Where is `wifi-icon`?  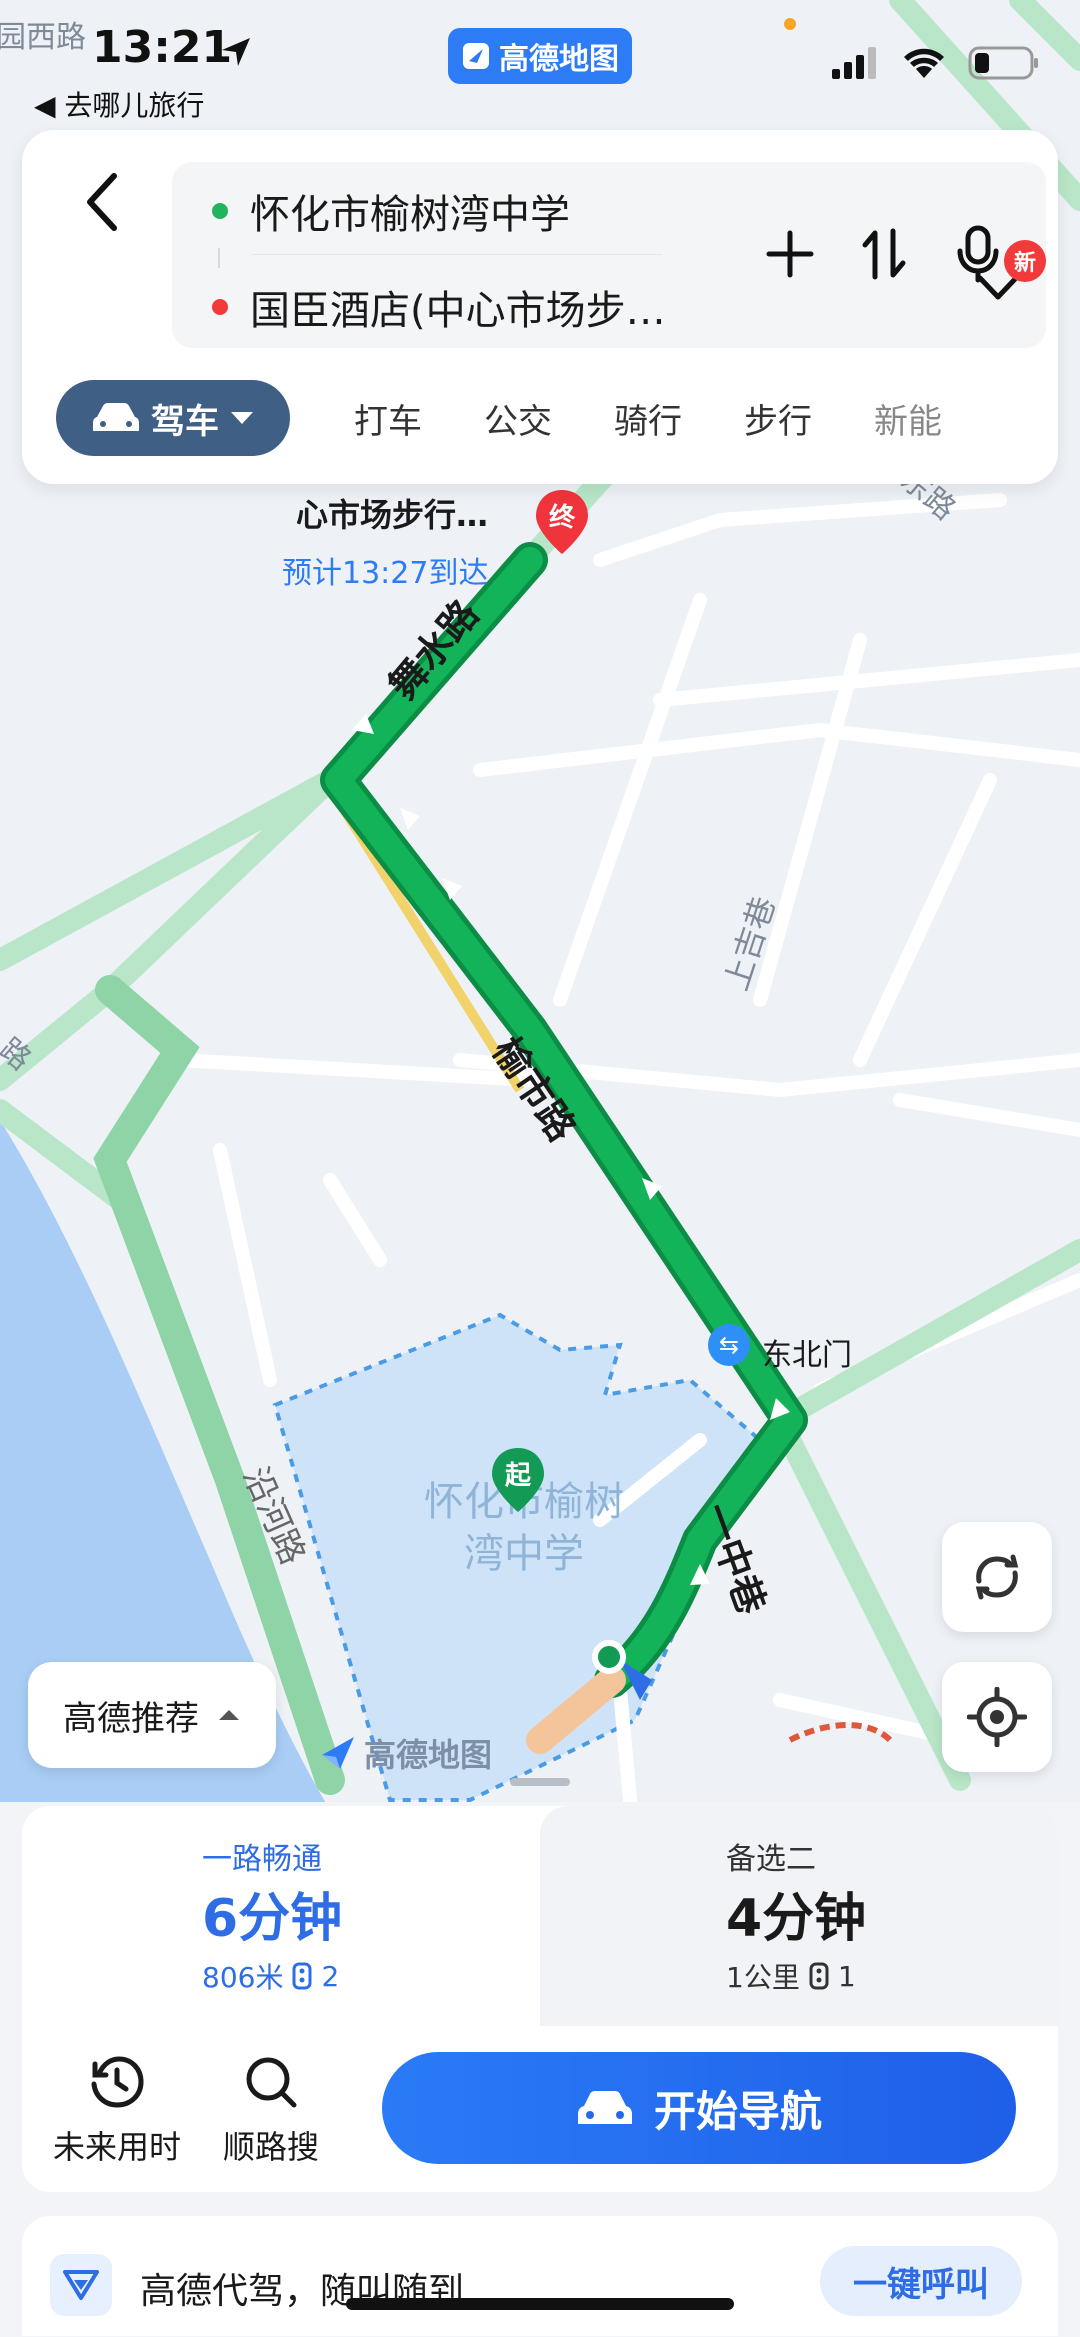 wifi-icon is located at coordinates (924, 63).